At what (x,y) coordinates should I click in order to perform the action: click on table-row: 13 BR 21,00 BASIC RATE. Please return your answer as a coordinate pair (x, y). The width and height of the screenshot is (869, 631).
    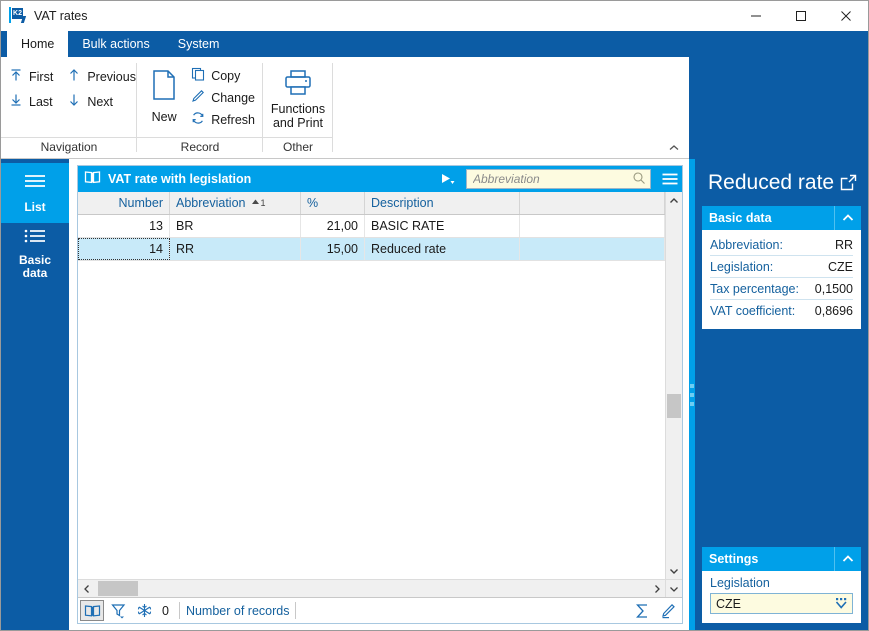
    Looking at the image, I should click on (371, 226).